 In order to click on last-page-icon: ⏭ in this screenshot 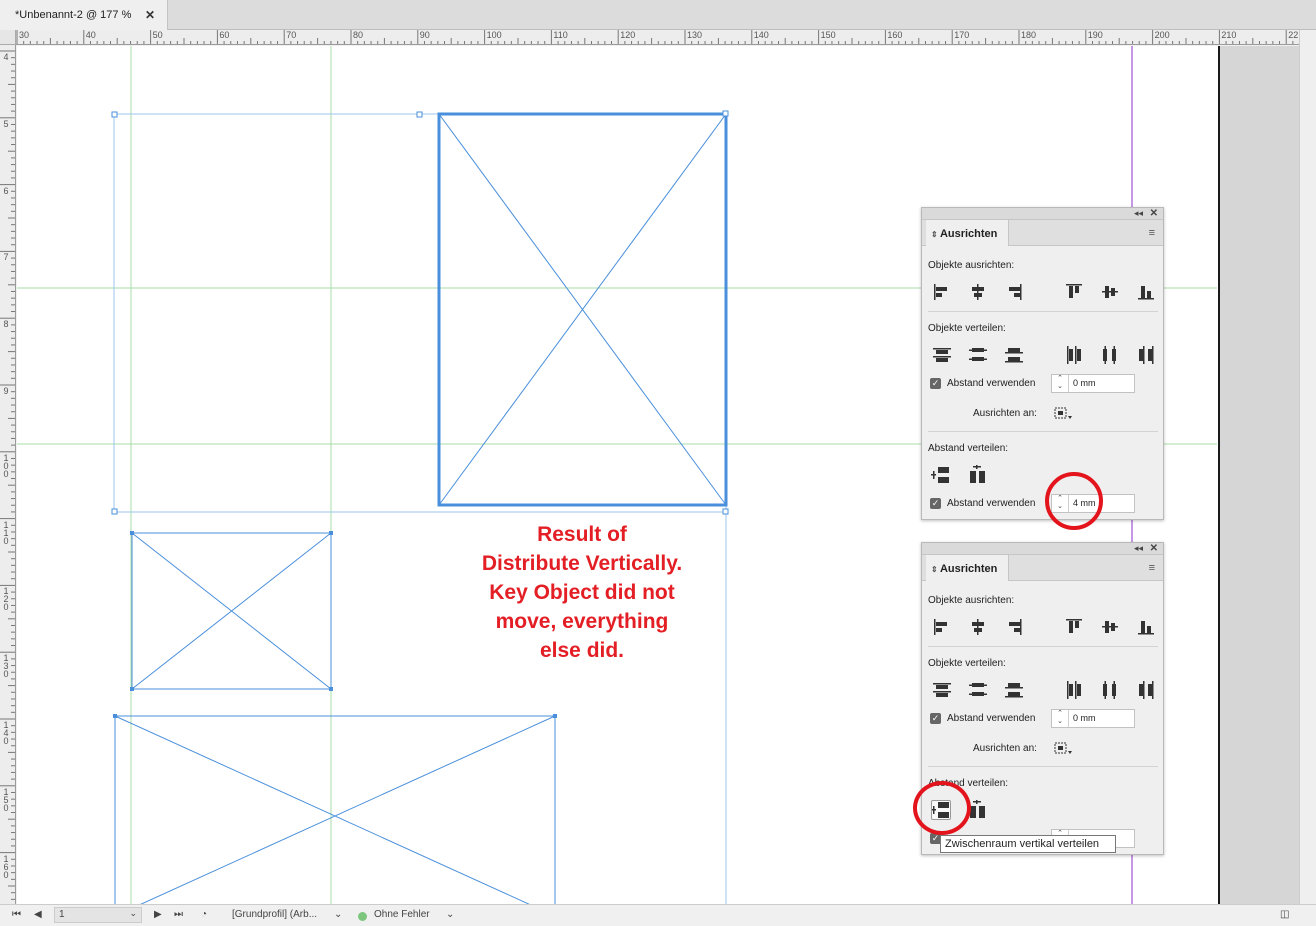, I will do `click(178, 914)`.